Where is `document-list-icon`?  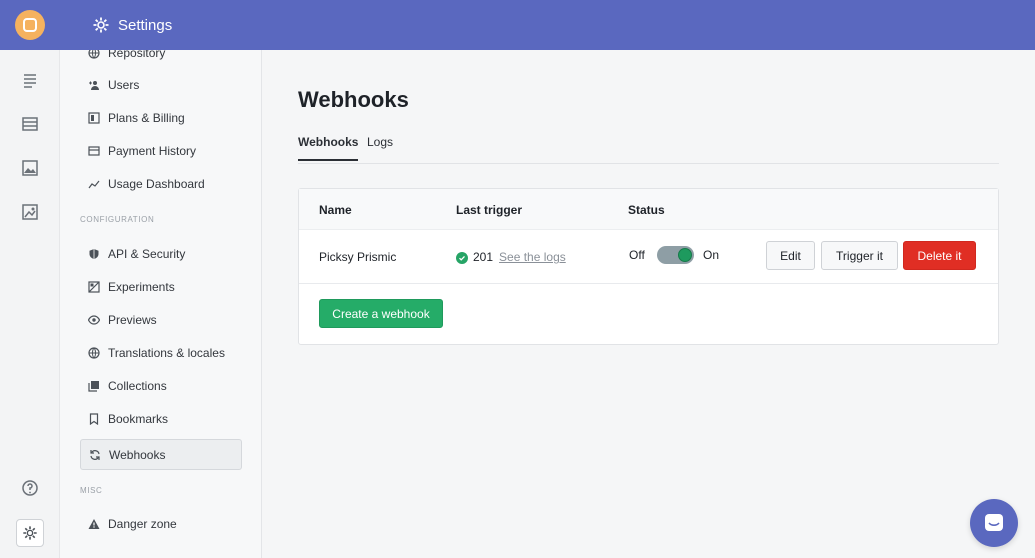
document-list-icon is located at coordinates (30, 80).